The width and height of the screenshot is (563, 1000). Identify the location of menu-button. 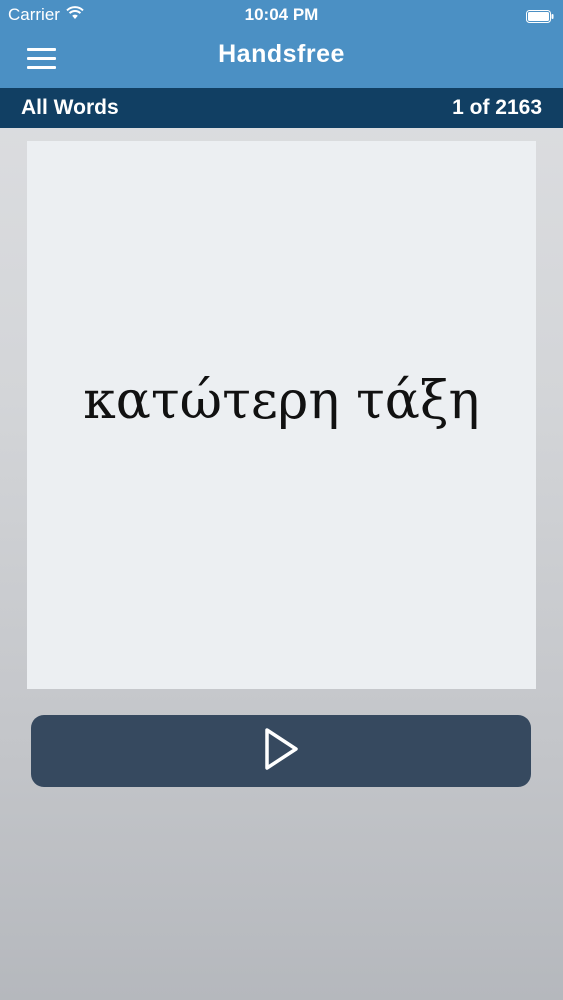
(40, 59).